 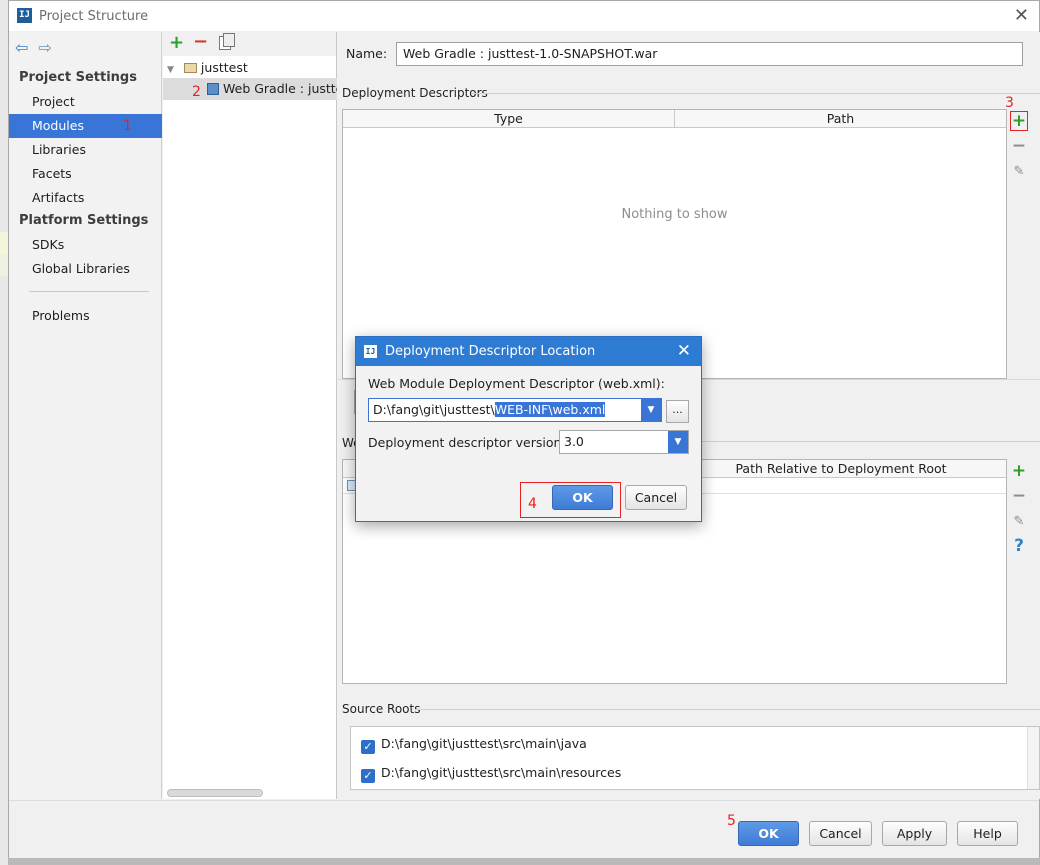 I want to click on version-value: 3.0, so click(x=574, y=441).